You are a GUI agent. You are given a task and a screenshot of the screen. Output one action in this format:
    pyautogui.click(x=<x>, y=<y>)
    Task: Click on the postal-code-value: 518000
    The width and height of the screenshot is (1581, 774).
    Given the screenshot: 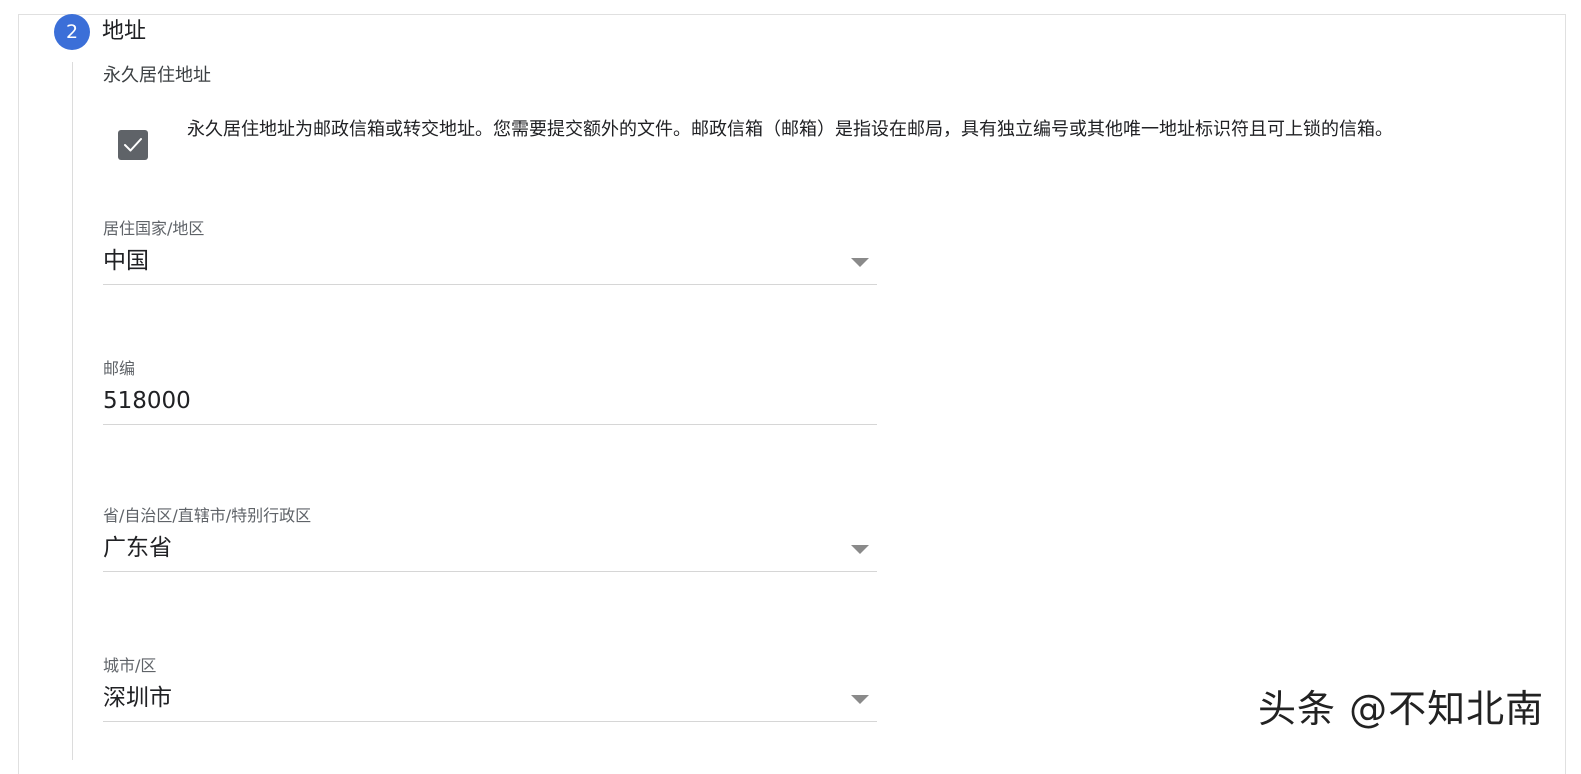 What is the action you would take?
    pyautogui.click(x=147, y=401)
    